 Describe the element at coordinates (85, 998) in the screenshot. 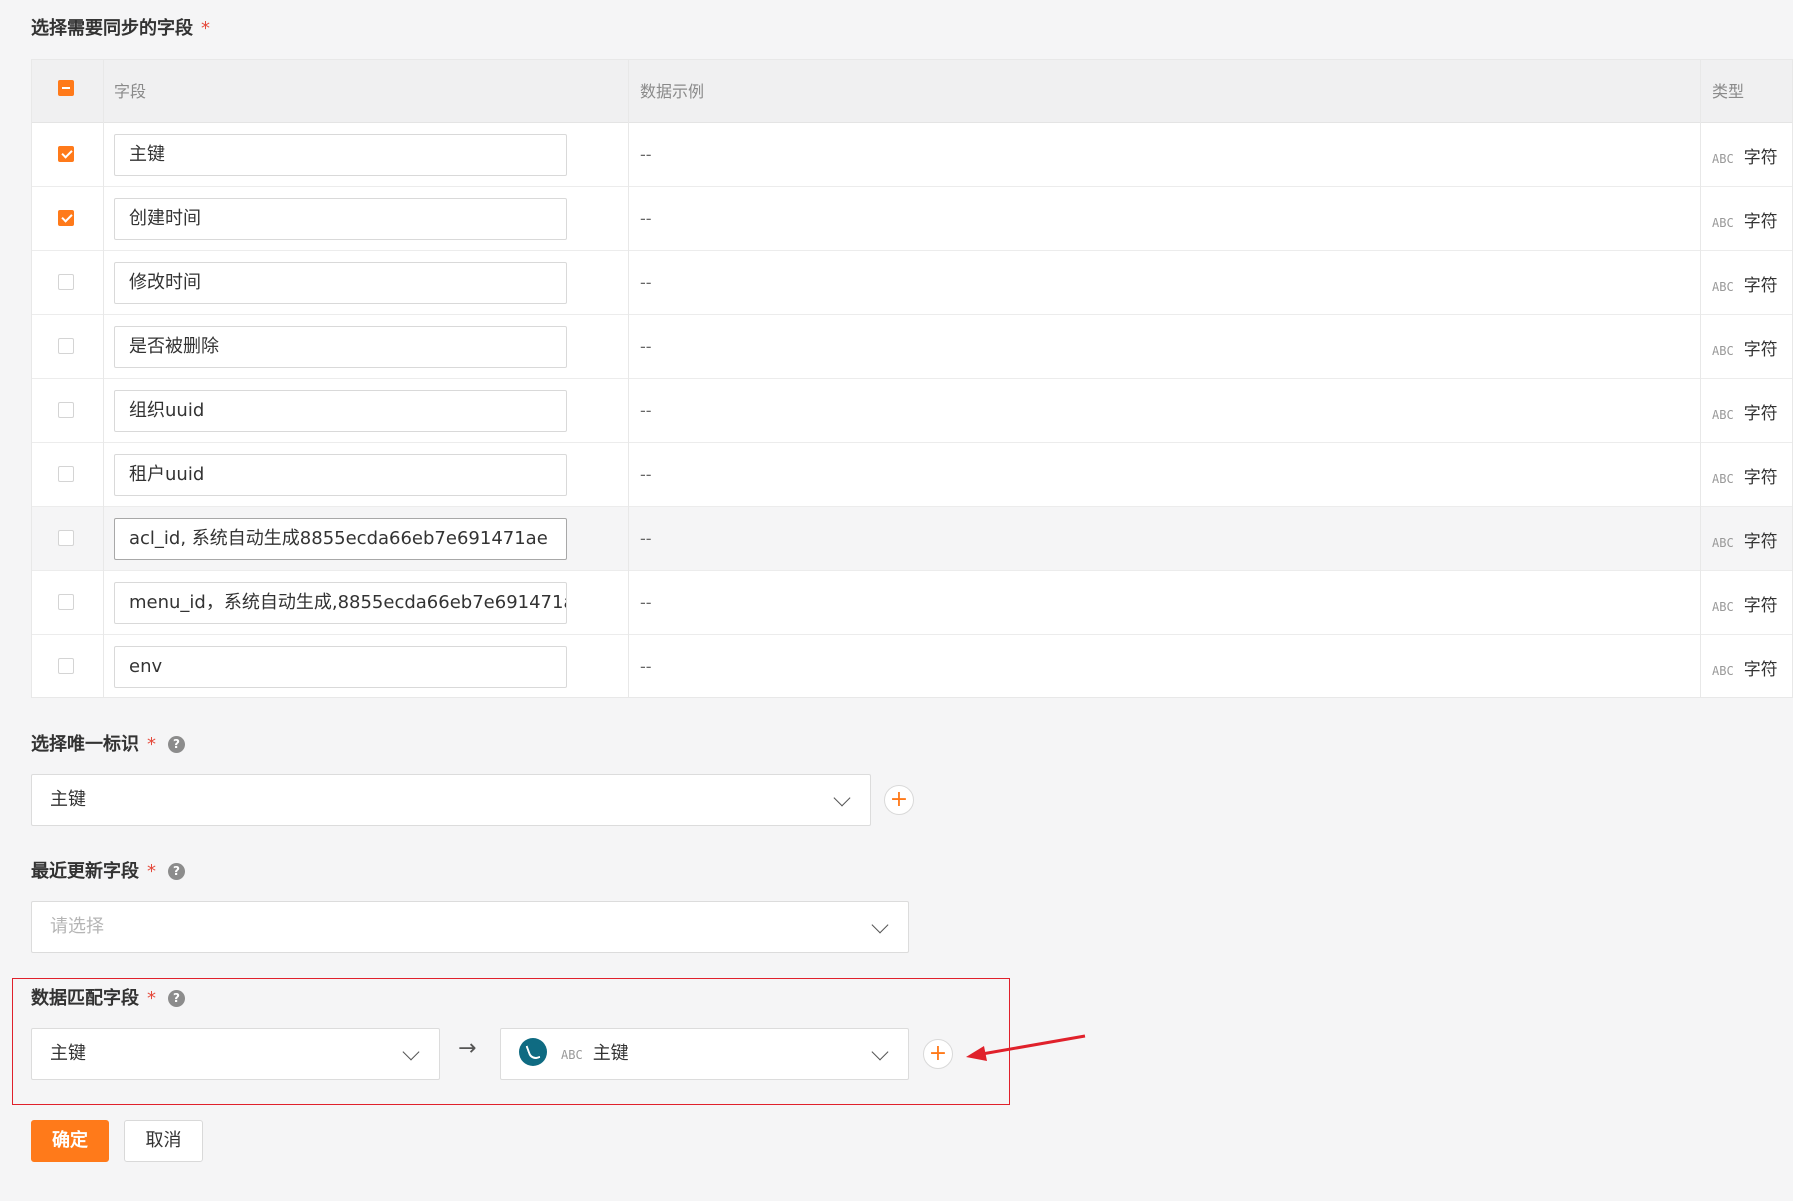

I see `match-field-title-text: 数据匹配字段` at that location.